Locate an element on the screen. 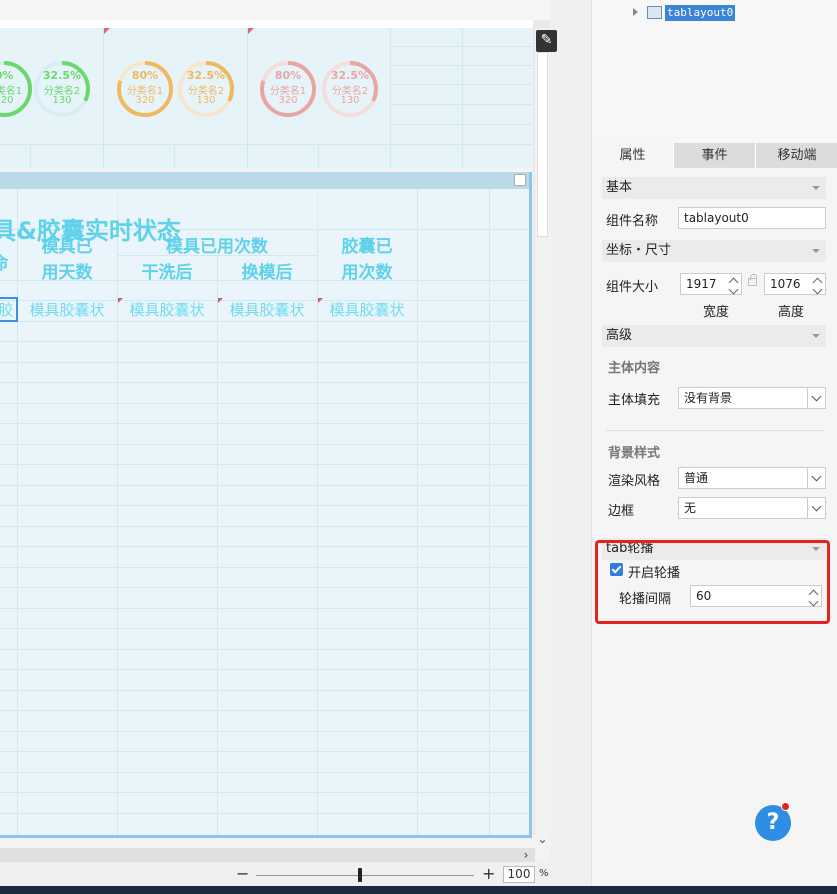 Image resolution: width=837 pixels, height=894 pixels. enable-carousel-checkbox is located at coordinates (616, 569).